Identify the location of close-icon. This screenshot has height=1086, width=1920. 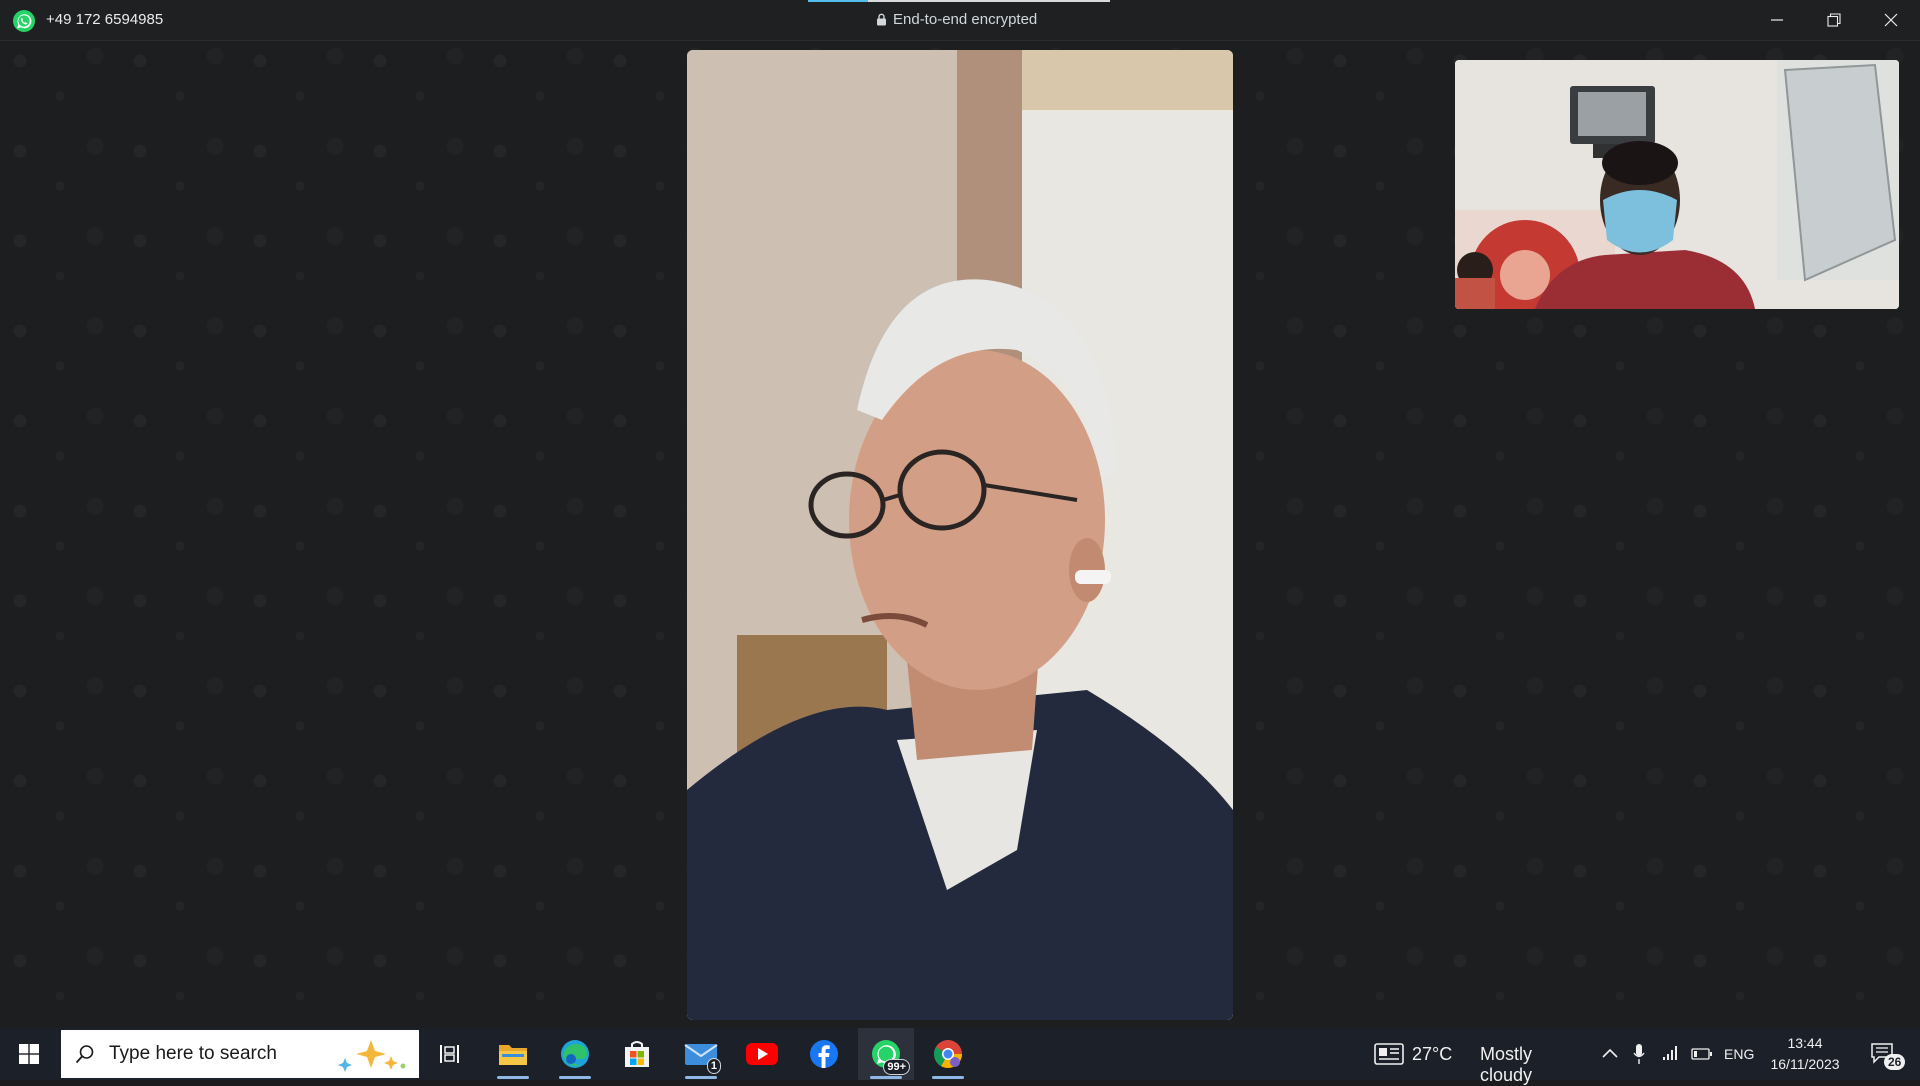
(1891, 20).